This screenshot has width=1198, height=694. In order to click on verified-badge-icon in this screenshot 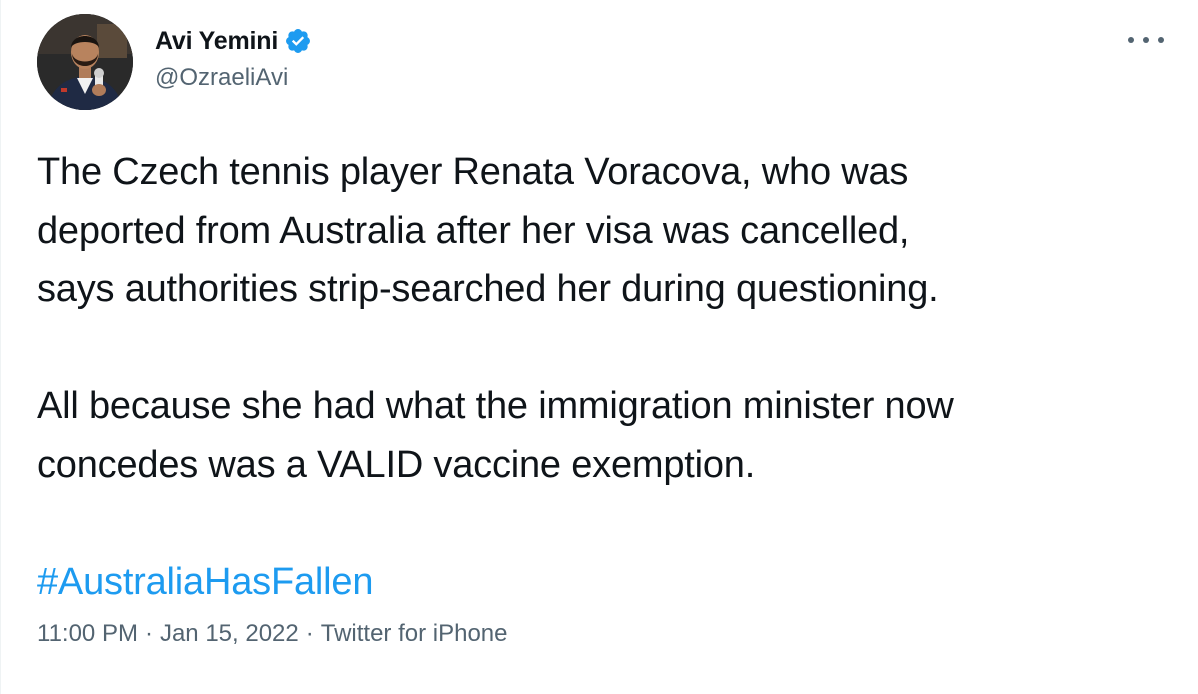, I will do `click(298, 41)`.